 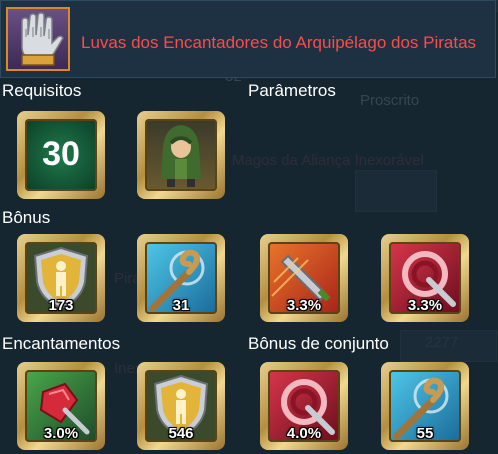 I want to click on magic-staff-icon: 31, so click(x=181, y=278).